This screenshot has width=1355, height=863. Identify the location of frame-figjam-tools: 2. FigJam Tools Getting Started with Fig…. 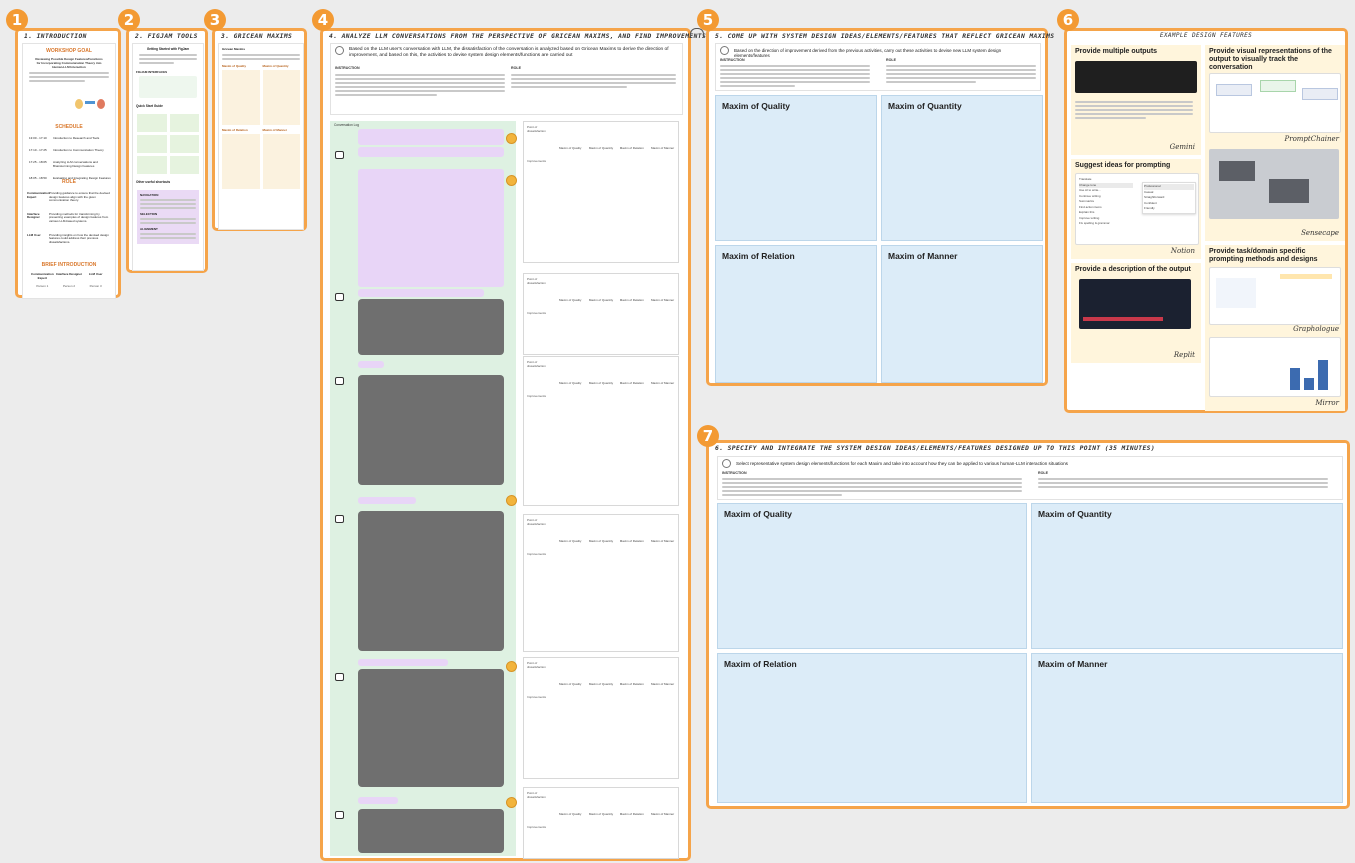
(167, 150).